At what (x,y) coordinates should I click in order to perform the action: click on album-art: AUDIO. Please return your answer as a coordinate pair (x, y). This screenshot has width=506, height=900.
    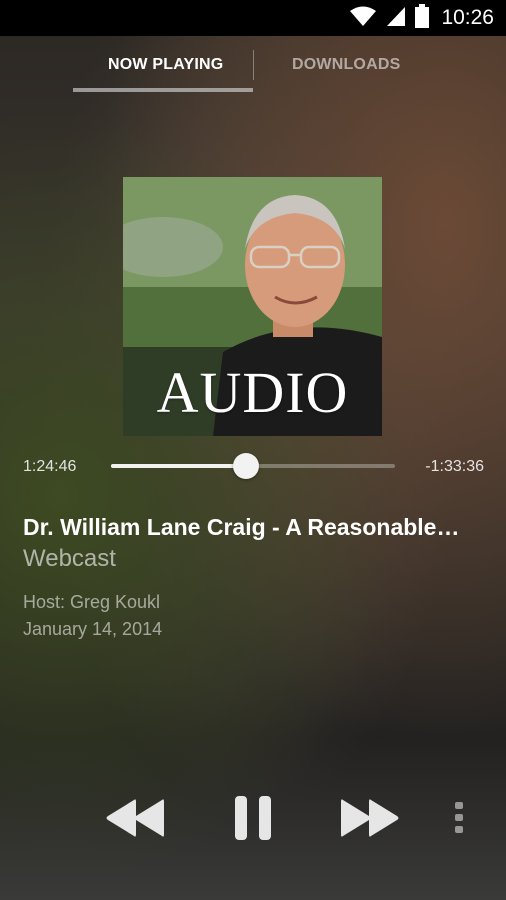
    Looking at the image, I should click on (252, 306).